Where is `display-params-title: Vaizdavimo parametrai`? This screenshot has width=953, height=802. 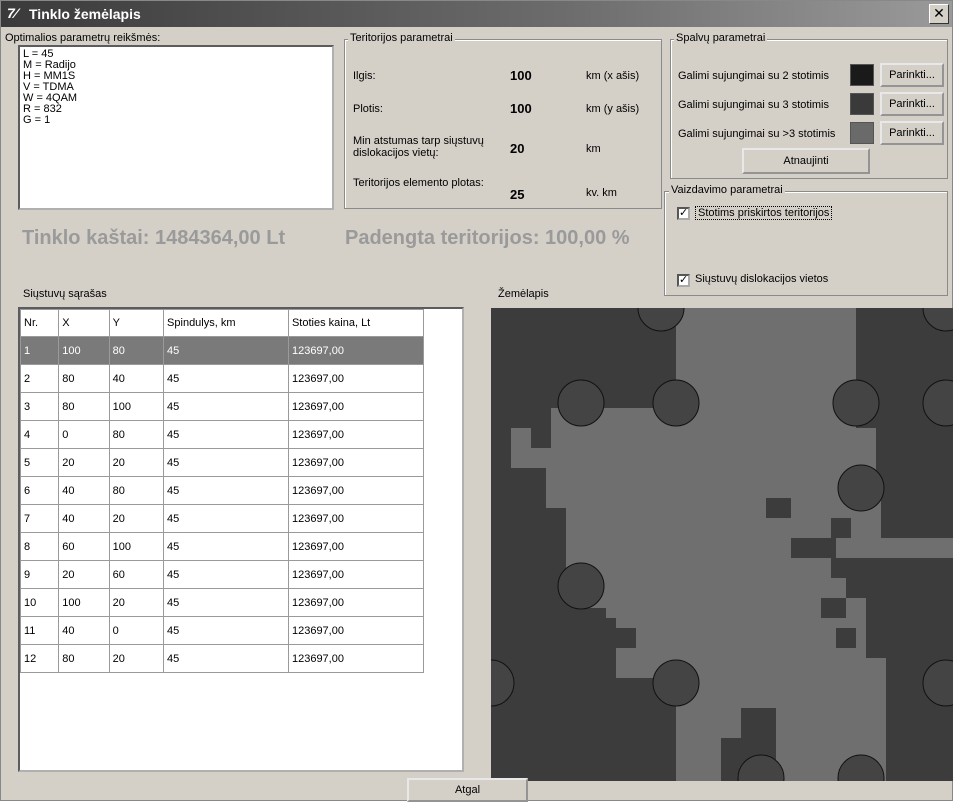
display-params-title: Vaizdavimo parametrai is located at coordinates (727, 190).